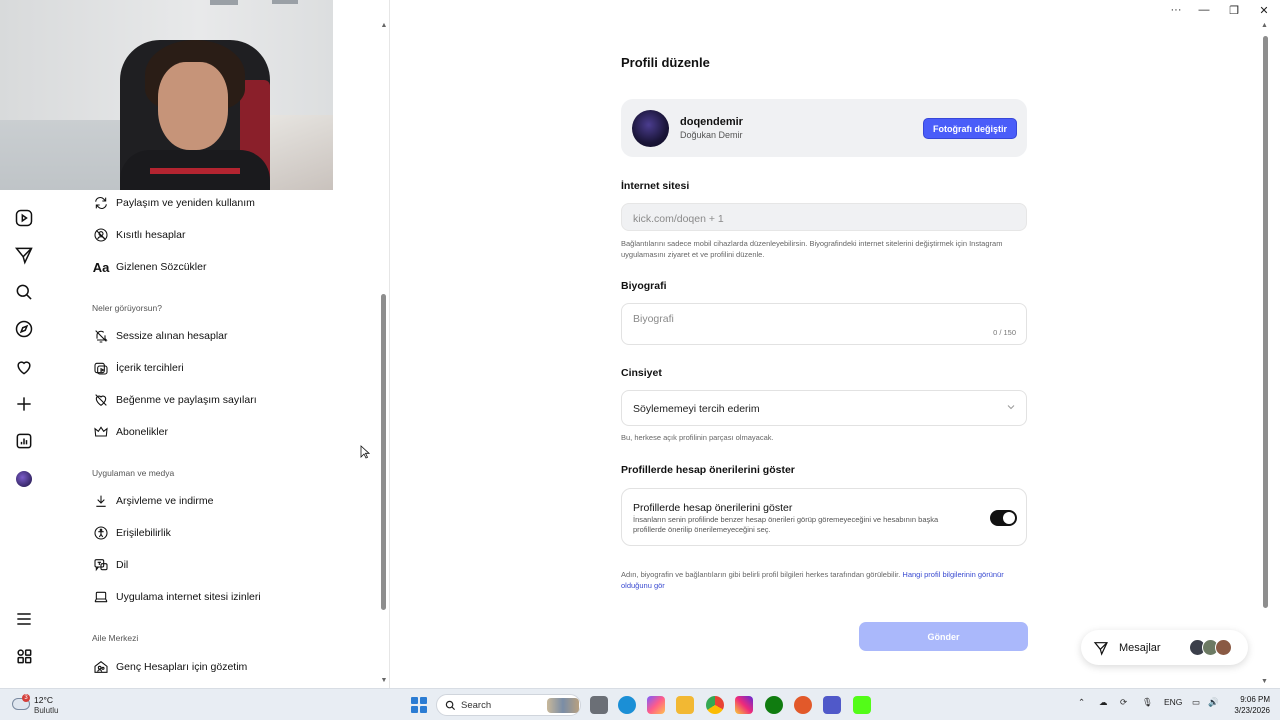 The width and height of the screenshot is (1280, 720). I want to click on instagram-icon, so click(744, 705).